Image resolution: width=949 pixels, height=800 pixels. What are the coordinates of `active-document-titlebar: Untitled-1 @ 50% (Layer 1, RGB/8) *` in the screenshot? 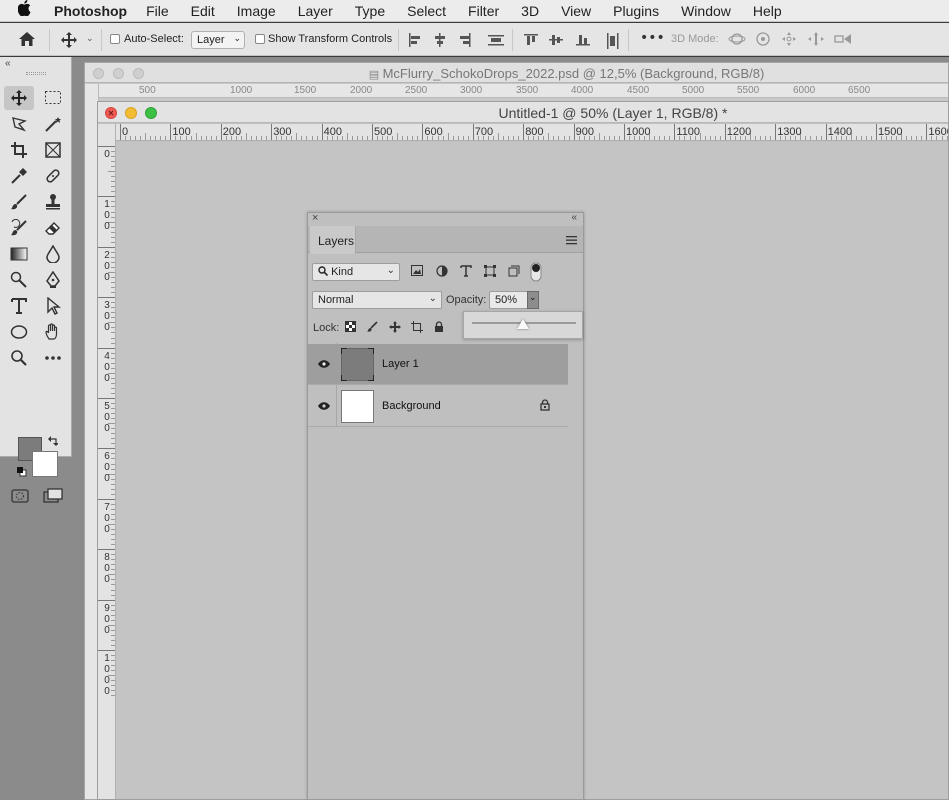 It's located at (523, 112).